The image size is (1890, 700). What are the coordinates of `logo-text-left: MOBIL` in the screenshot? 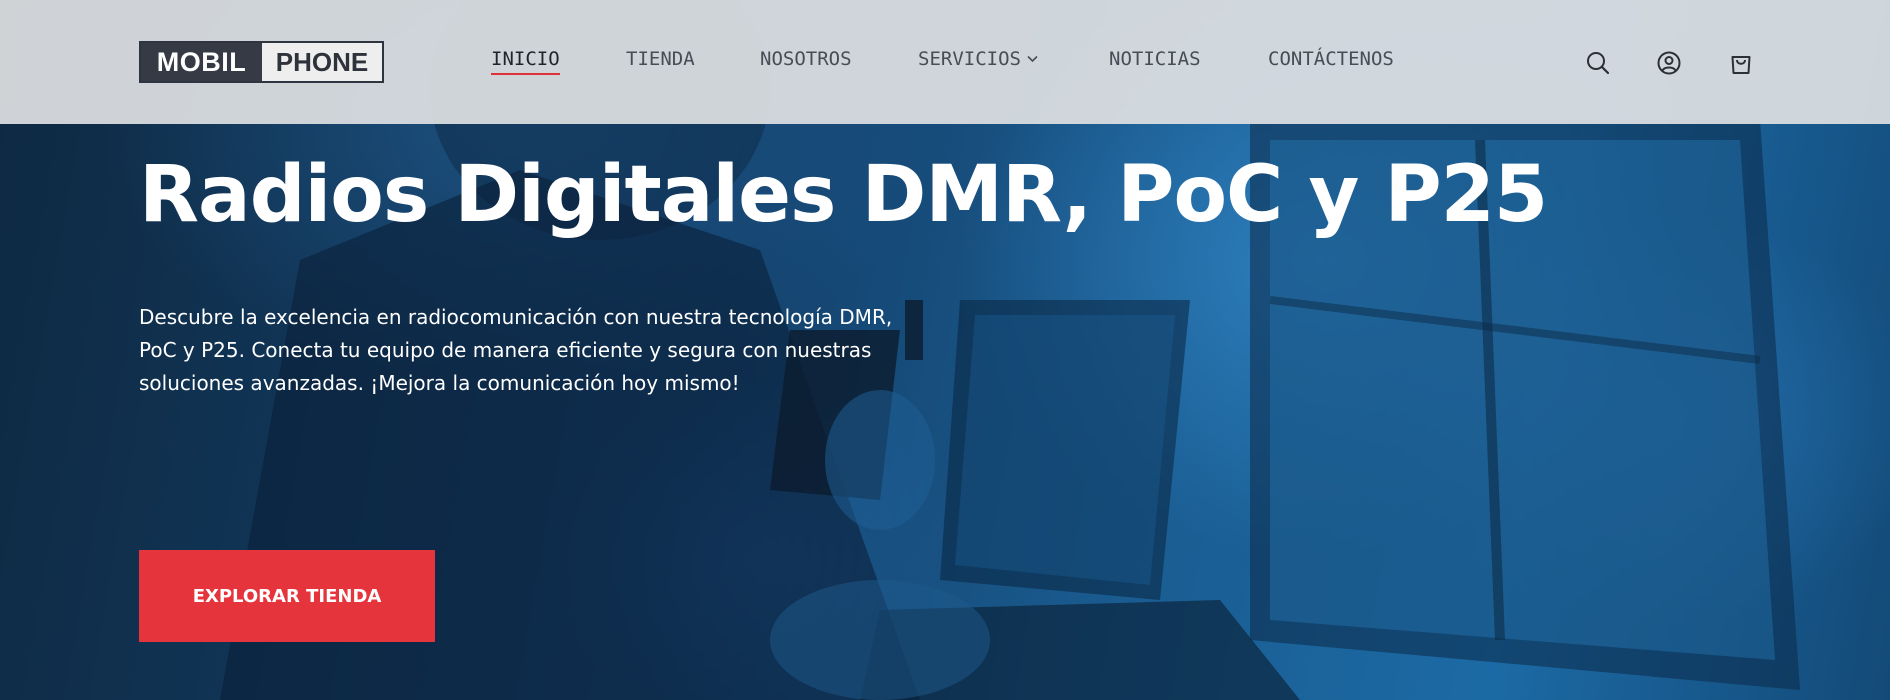 It's located at (201, 62).